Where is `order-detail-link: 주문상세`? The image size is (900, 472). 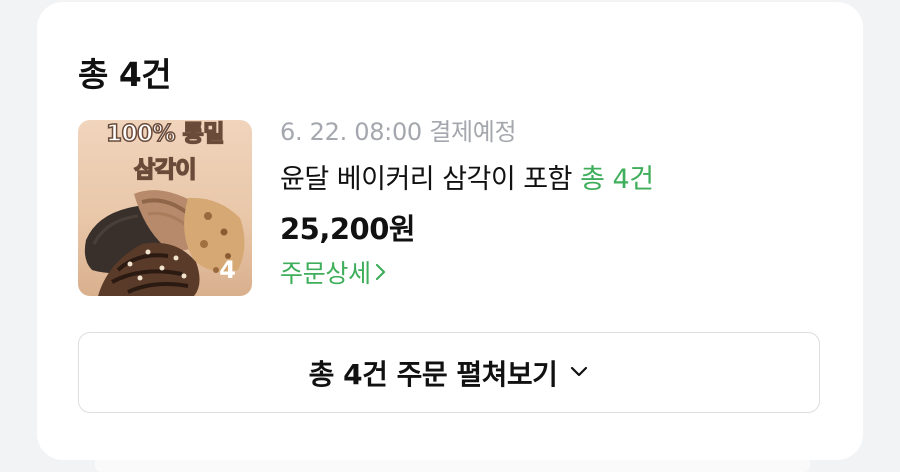
order-detail-link: 주문상세 is located at coordinates (333, 274).